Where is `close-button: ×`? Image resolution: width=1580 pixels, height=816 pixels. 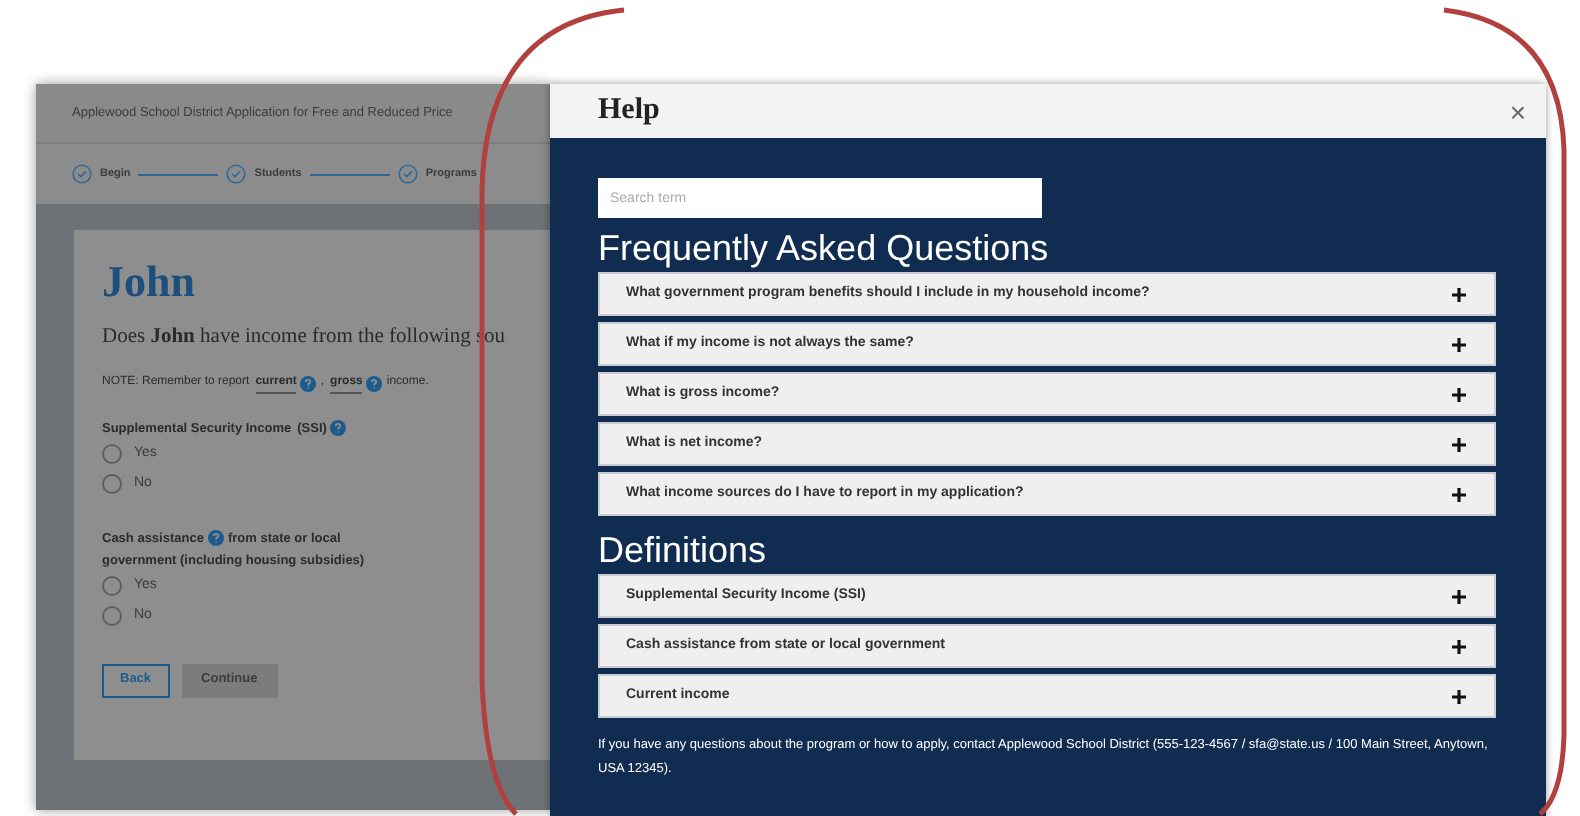 close-button: × is located at coordinates (1517, 111).